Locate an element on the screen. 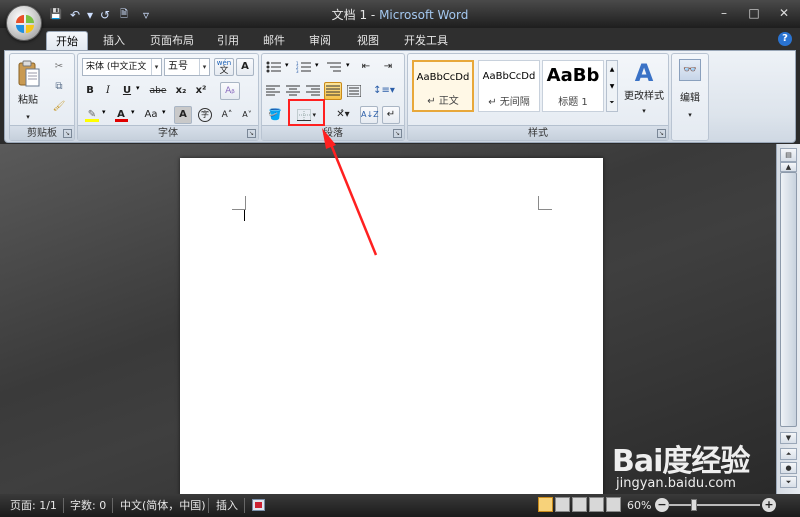 The height and width of the screenshot is (517, 800). show-marks-button: ↵ is located at coordinates (391, 115).